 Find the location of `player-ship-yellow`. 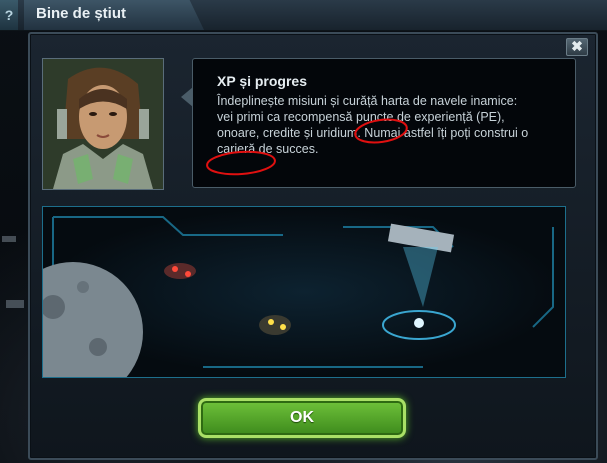

player-ship-yellow is located at coordinates (275, 325).